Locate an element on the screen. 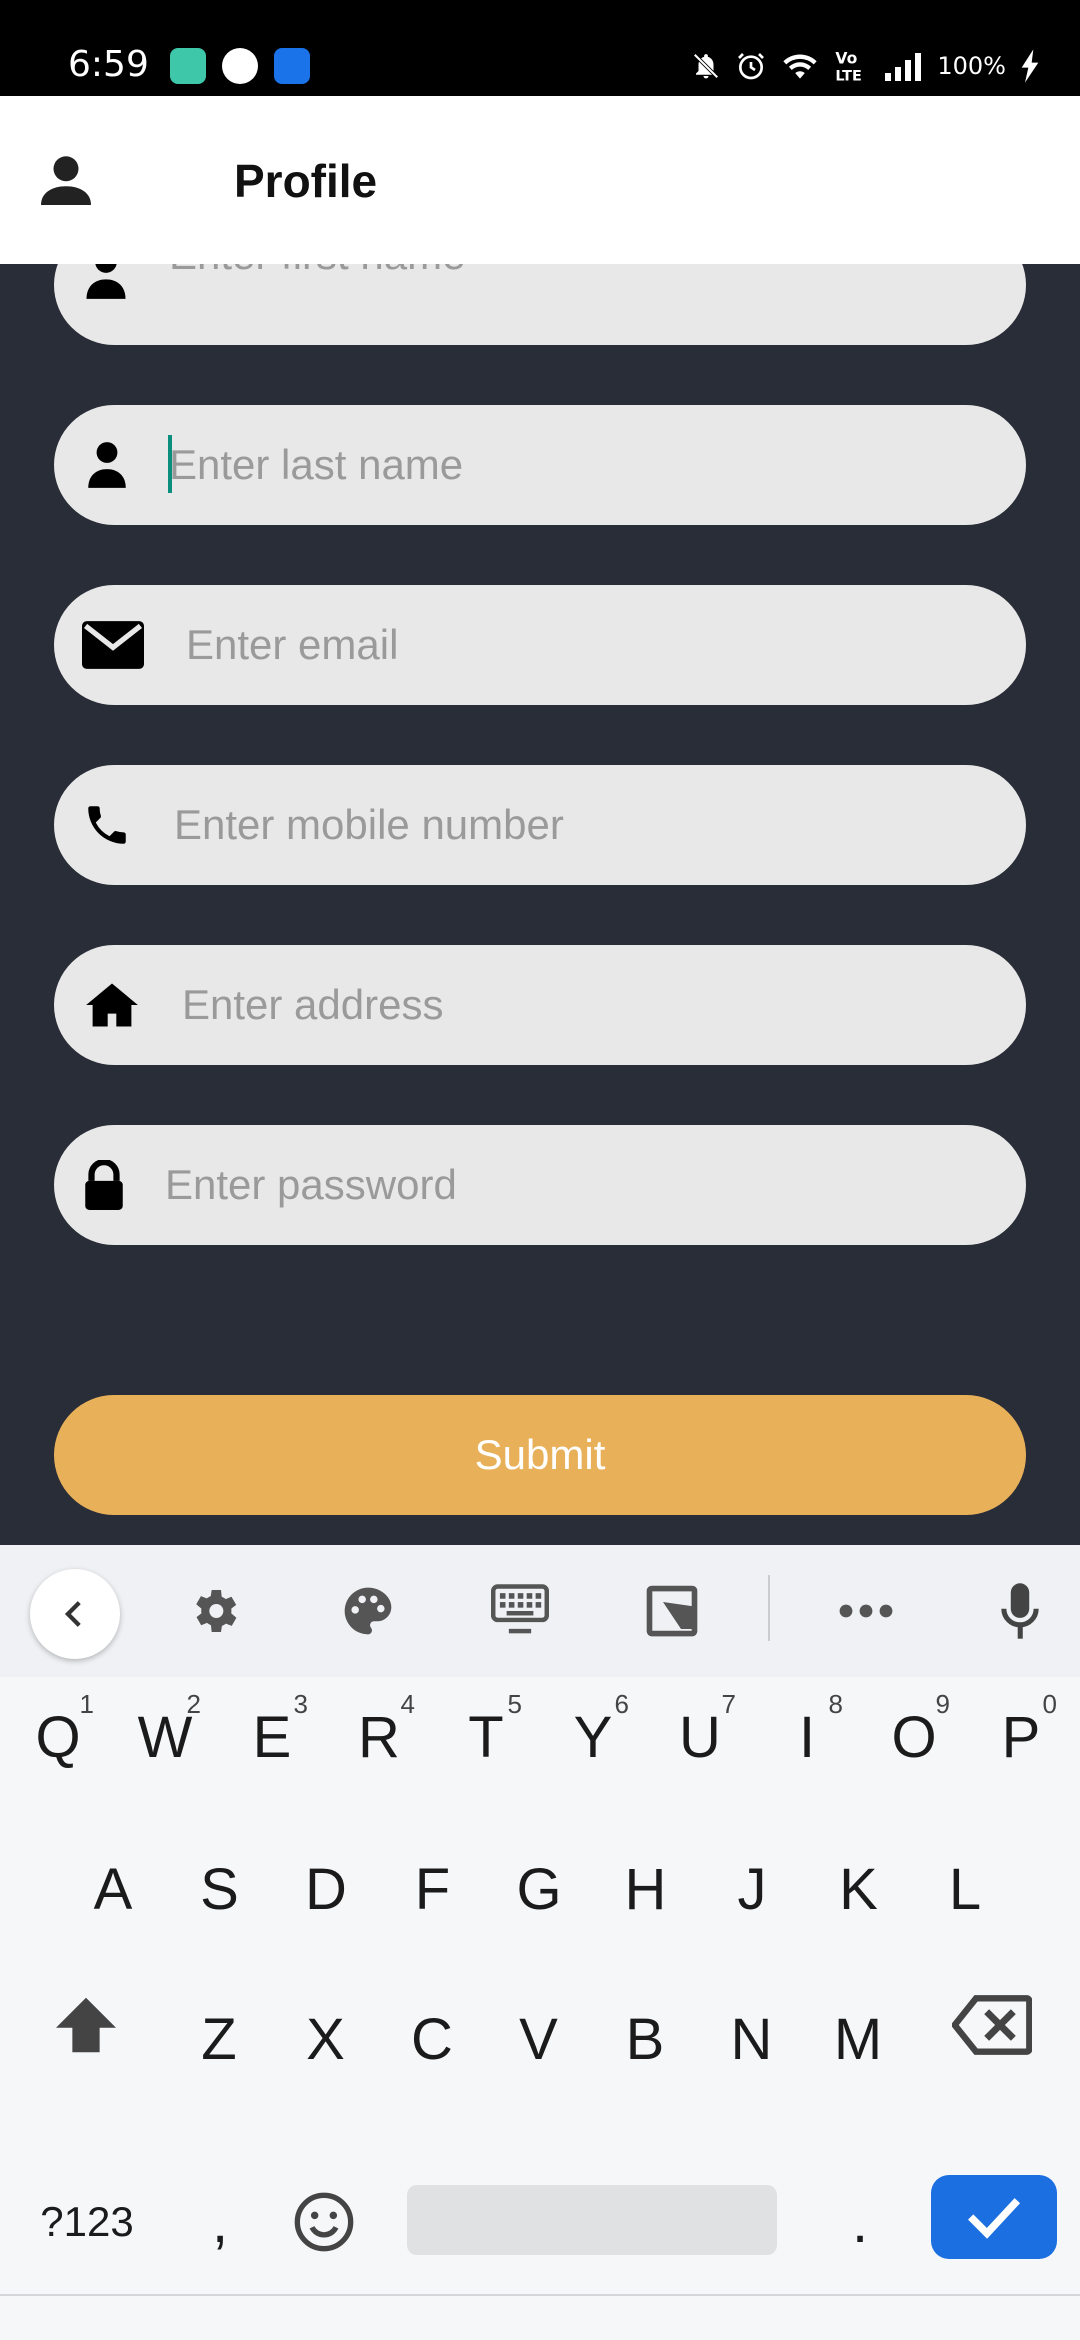  key-f: F is located at coordinates (433, 1889).